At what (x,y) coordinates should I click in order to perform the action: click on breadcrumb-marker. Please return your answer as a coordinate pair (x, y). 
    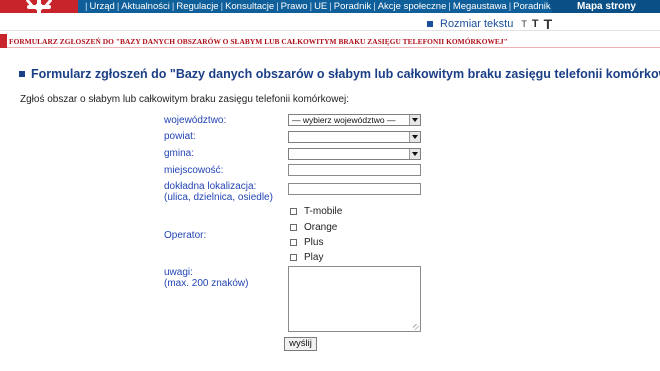
    Looking at the image, I should click on (3, 41).